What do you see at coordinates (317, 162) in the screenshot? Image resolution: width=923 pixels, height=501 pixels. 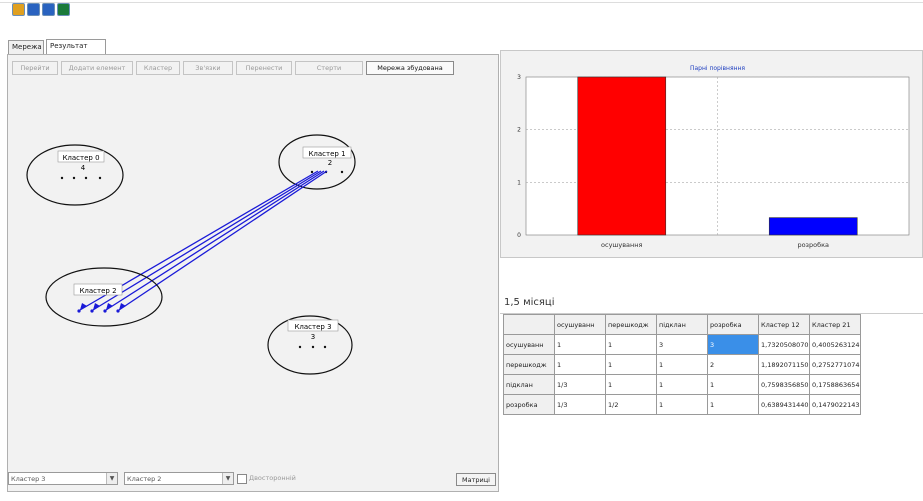 I see `cluster-1: Кластер 1 2` at bounding box center [317, 162].